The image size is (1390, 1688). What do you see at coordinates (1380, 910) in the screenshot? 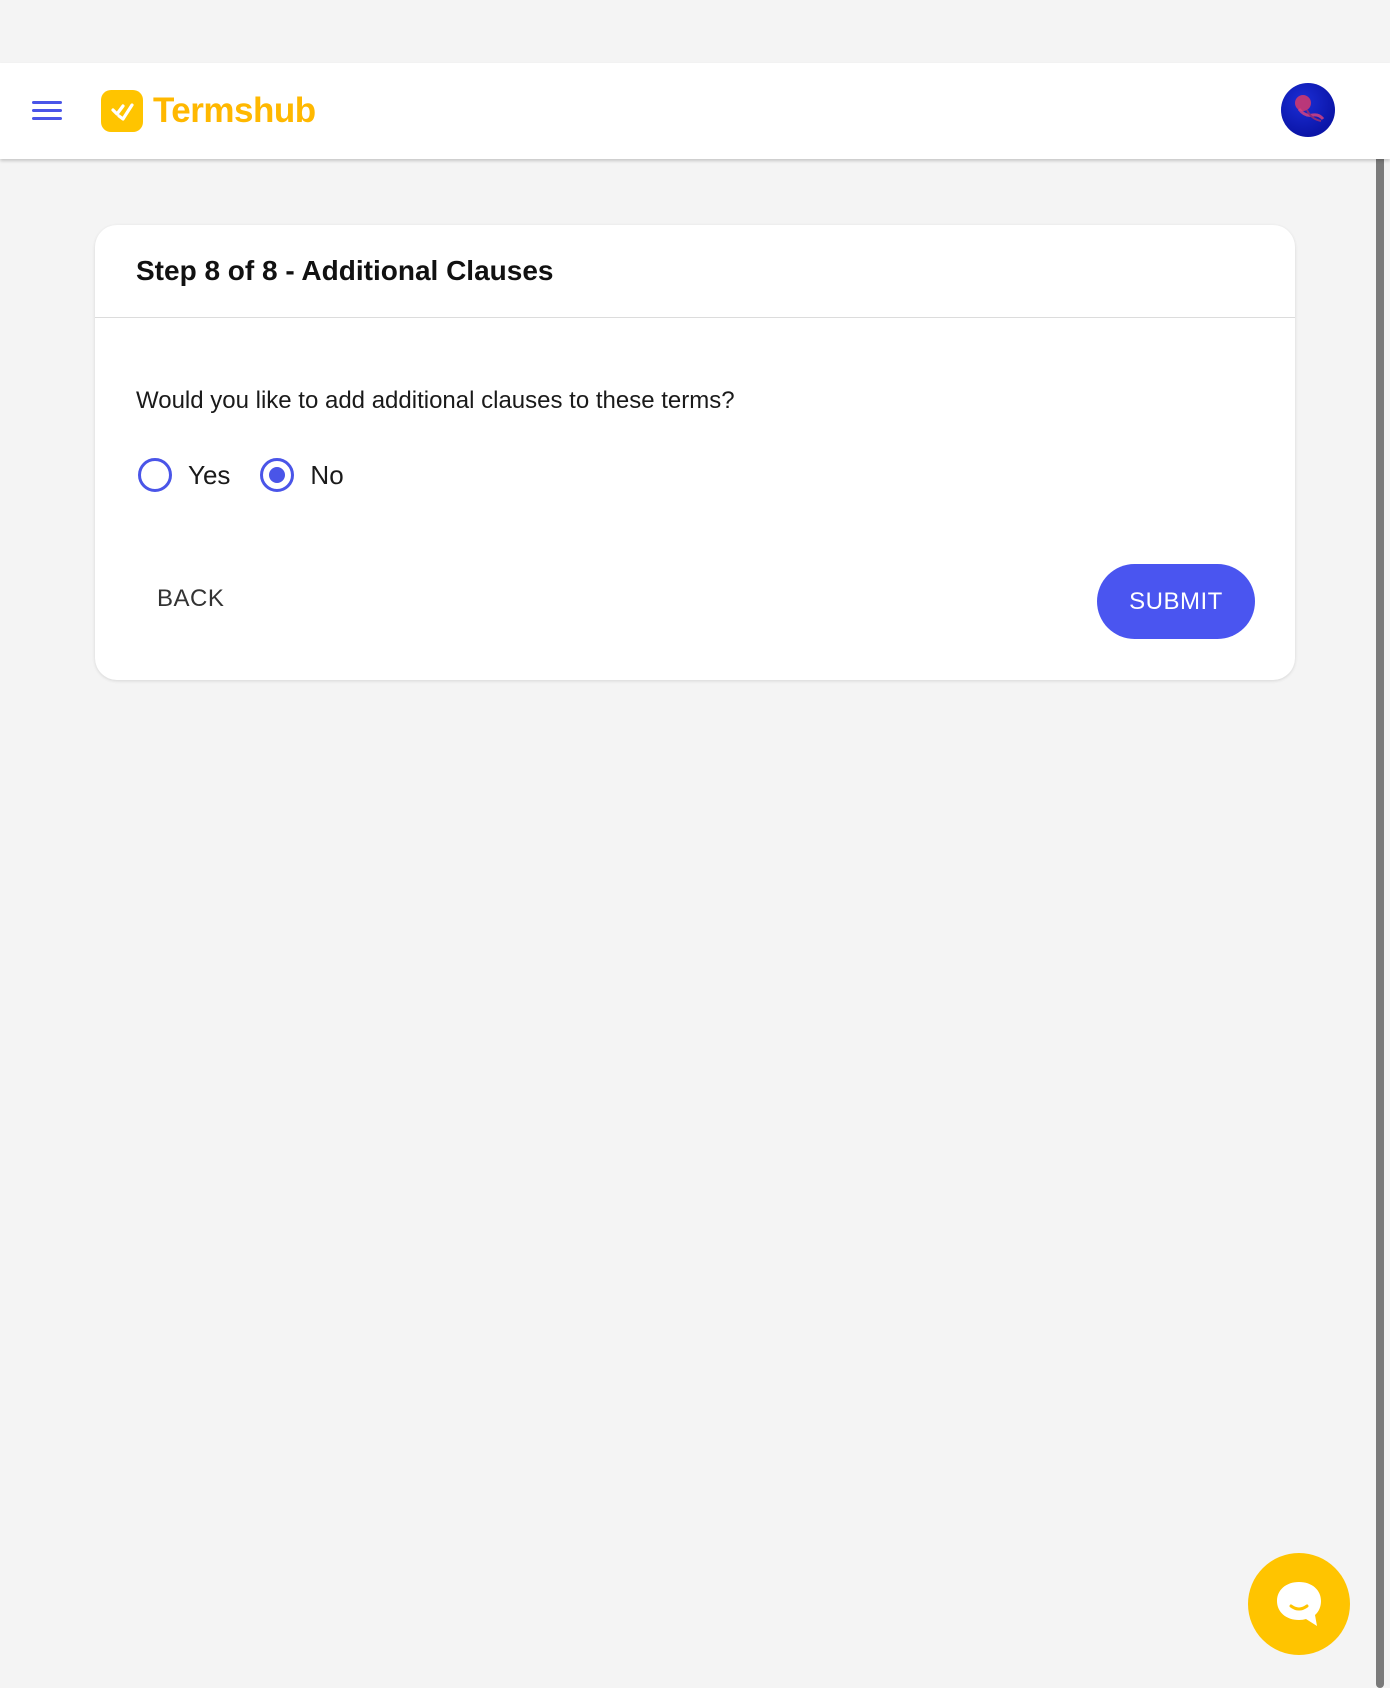
I see `vertical-scrollbar` at bounding box center [1380, 910].